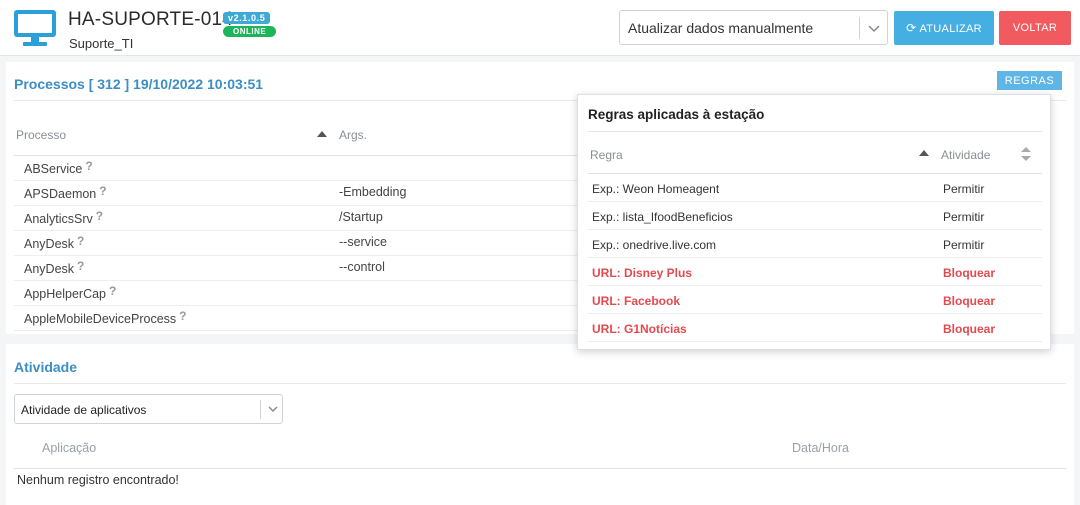 The width and height of the screenshot is (1080, 505). What do you see at coordinates (301, 318) in the screenshot?
I see `table-row: AppleMobileDeviceProcess?` at bounding box center [301, 318].